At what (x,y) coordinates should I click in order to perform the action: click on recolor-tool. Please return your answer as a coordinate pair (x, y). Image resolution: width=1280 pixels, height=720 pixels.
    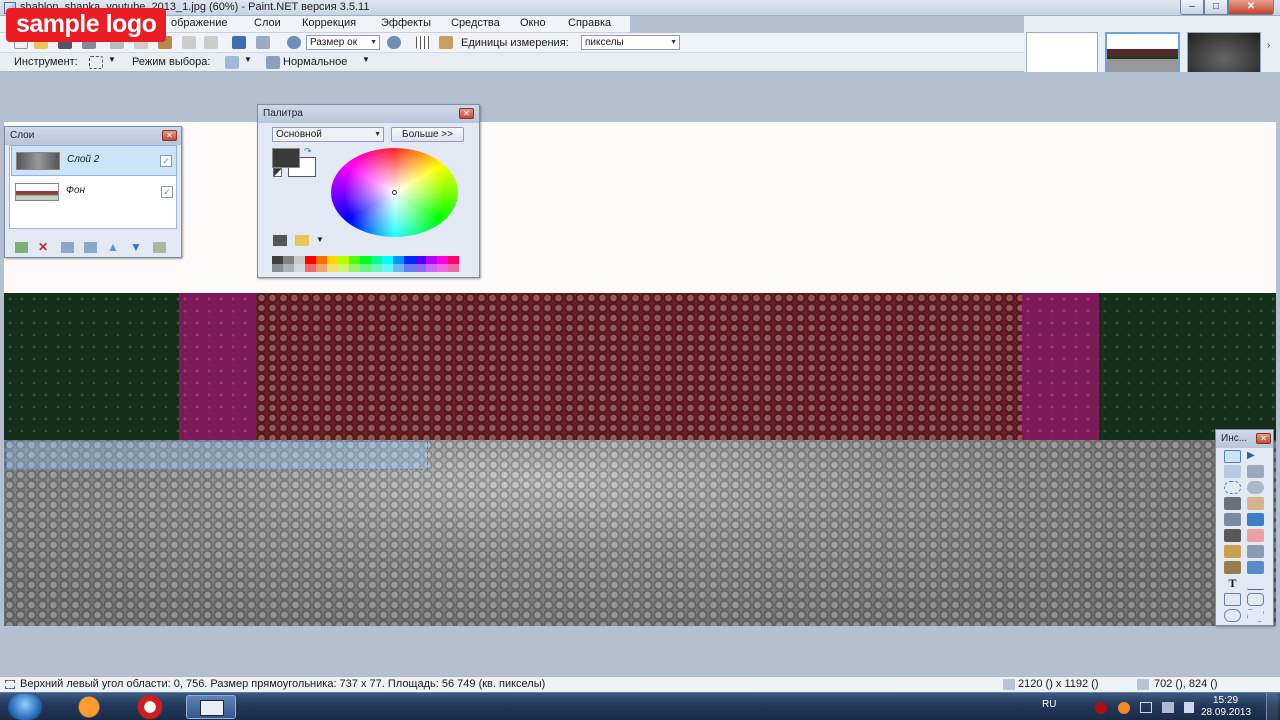
    Looking at the image, I should click on (1255, 567).